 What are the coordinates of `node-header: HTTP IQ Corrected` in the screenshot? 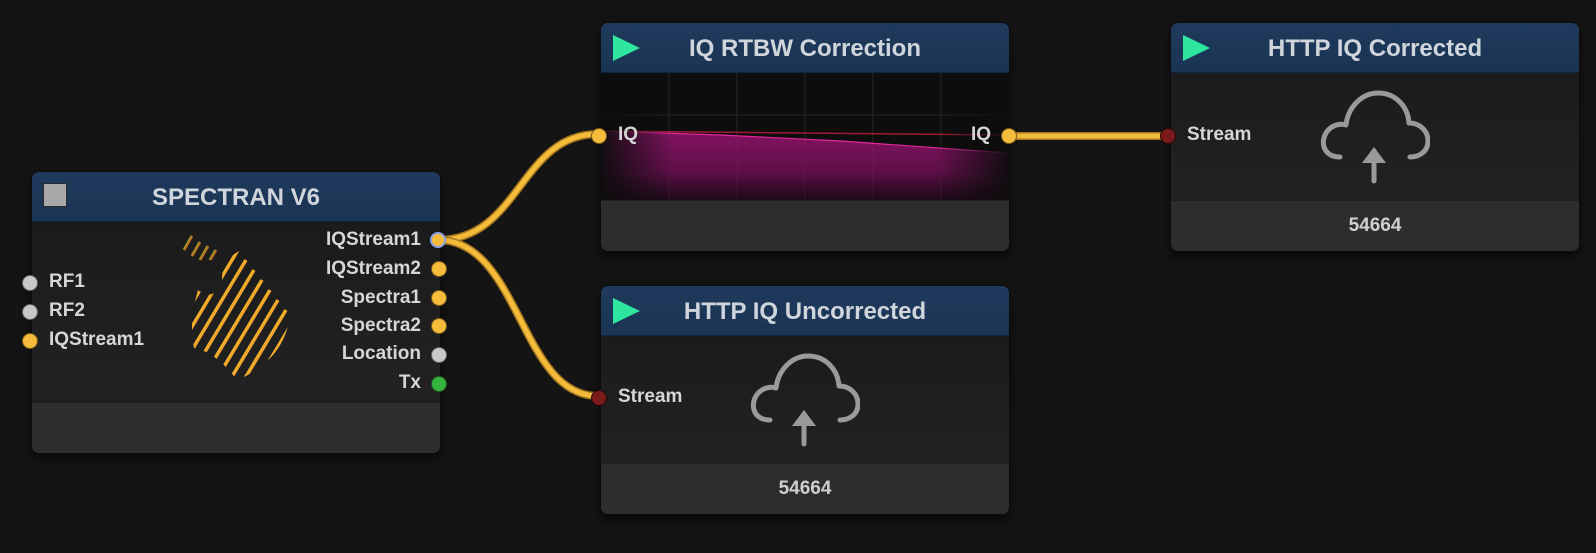 It's located at (1375, 48).